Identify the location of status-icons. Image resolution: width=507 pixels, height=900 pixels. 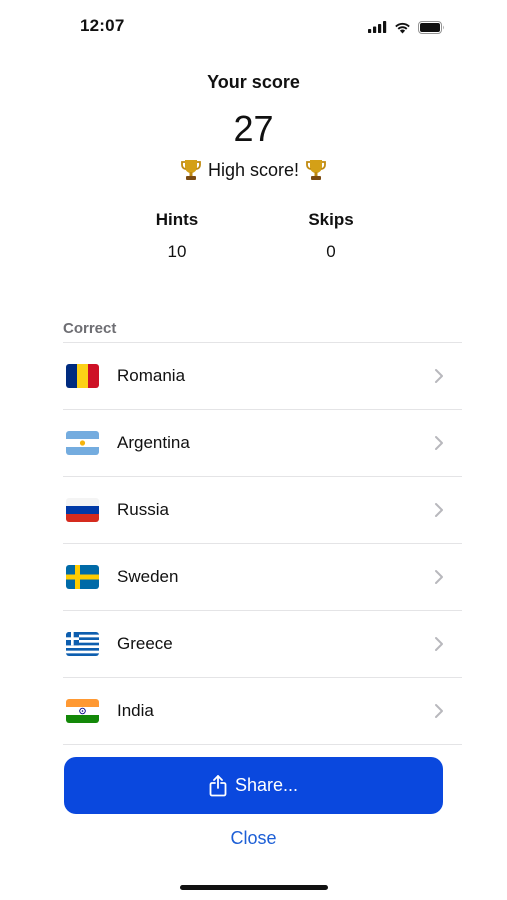
(406, 27).